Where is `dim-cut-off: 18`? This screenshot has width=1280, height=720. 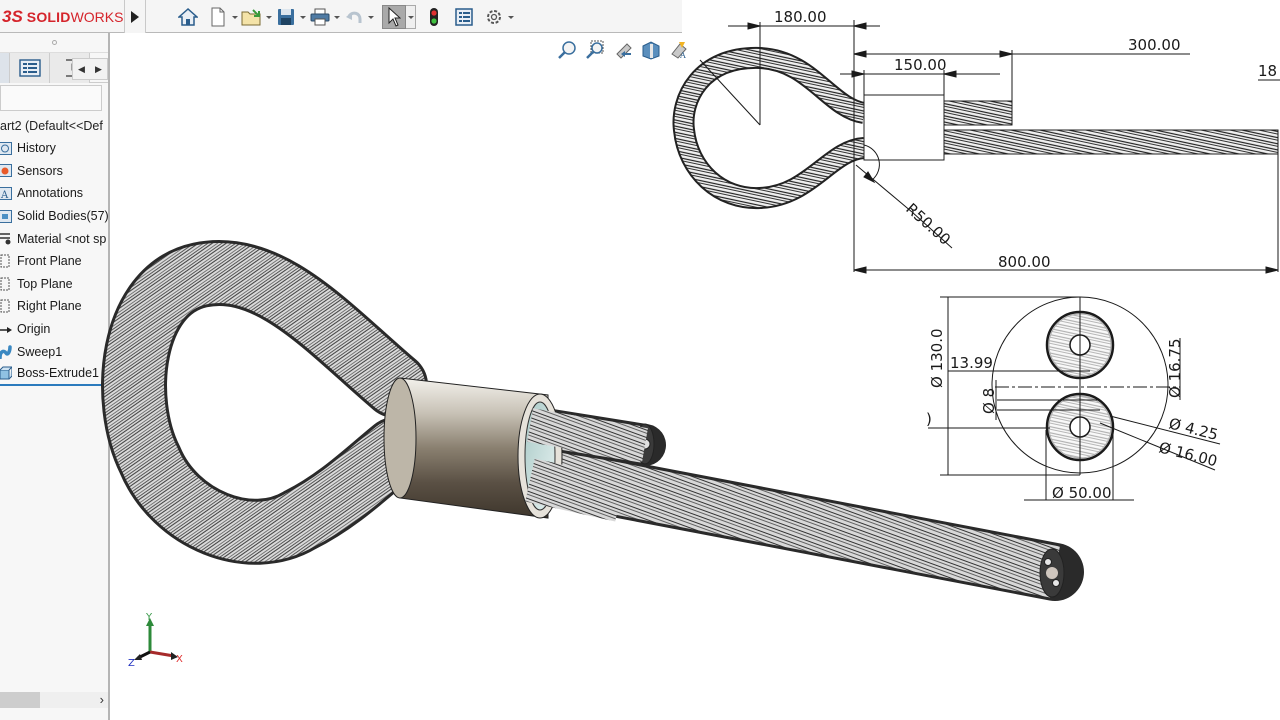
dim-cut-off: 18 is located at coordinates (1267, 71).